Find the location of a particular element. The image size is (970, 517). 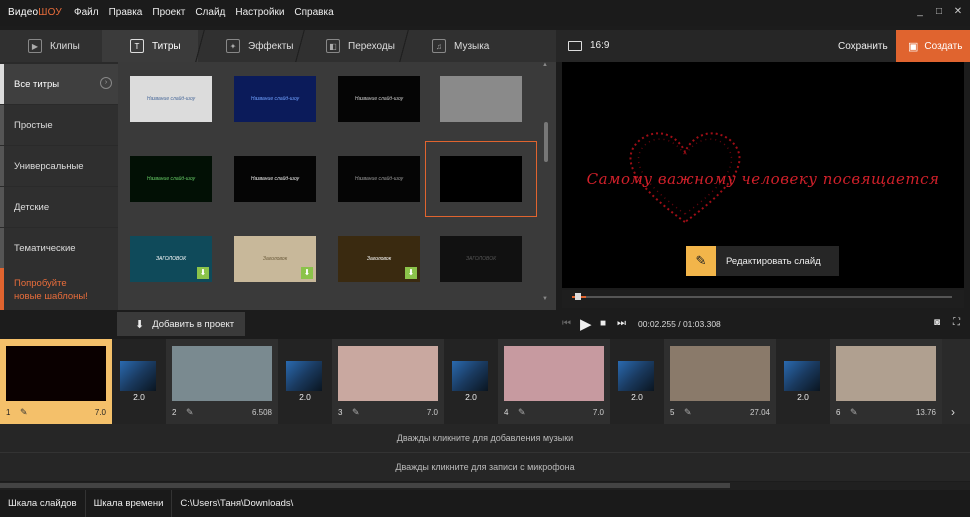

tab-music: ♫ Музыка is located at coordinates (457, 46).